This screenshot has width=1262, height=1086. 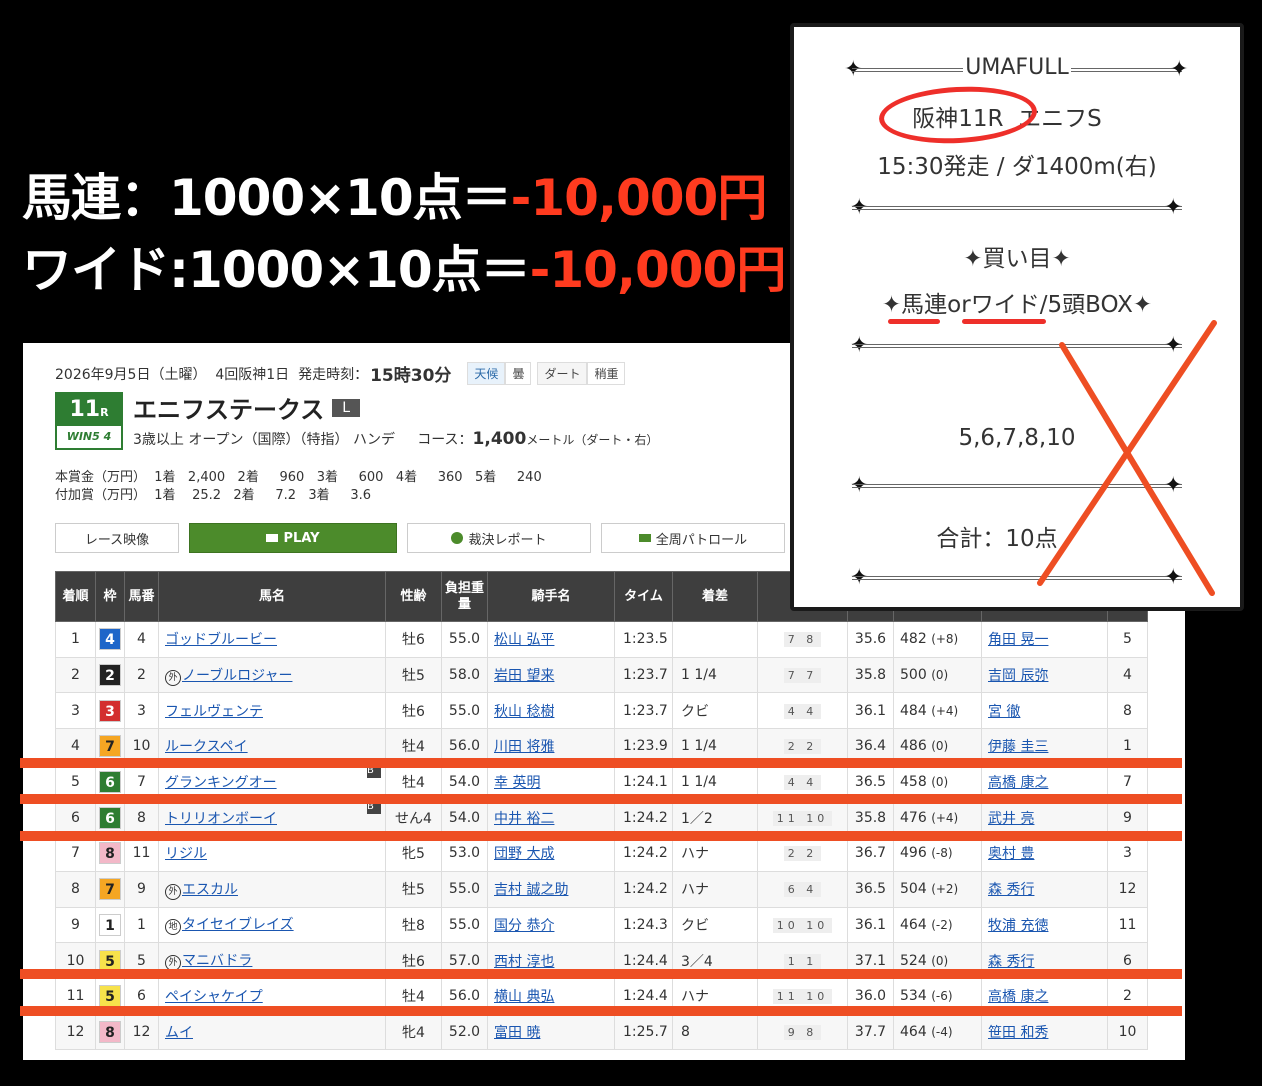 What do you see at coordinates (413, 1032) in the screenshot?
I see `sex-age: 牝4` at bounding box center [413, 1032].